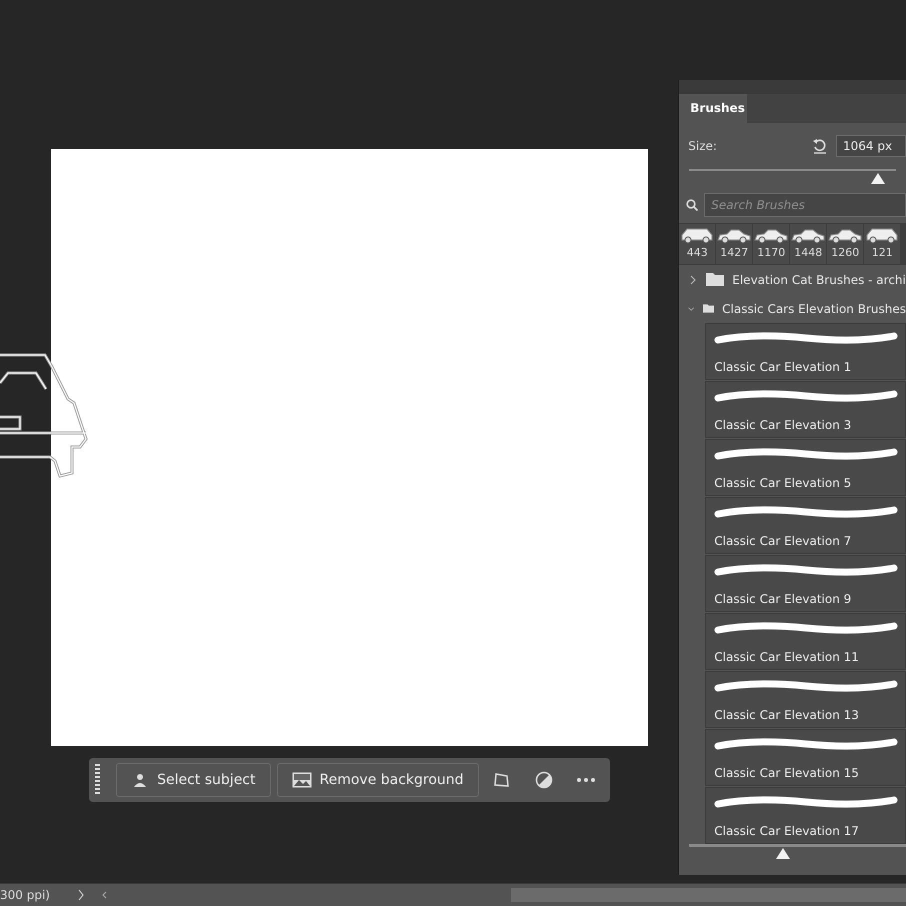 This screenshot has height=906, width=906. What do you see at coordinates (586, 780) in the screenshot?
I see `more-icon` at bounding box center [586, 780].